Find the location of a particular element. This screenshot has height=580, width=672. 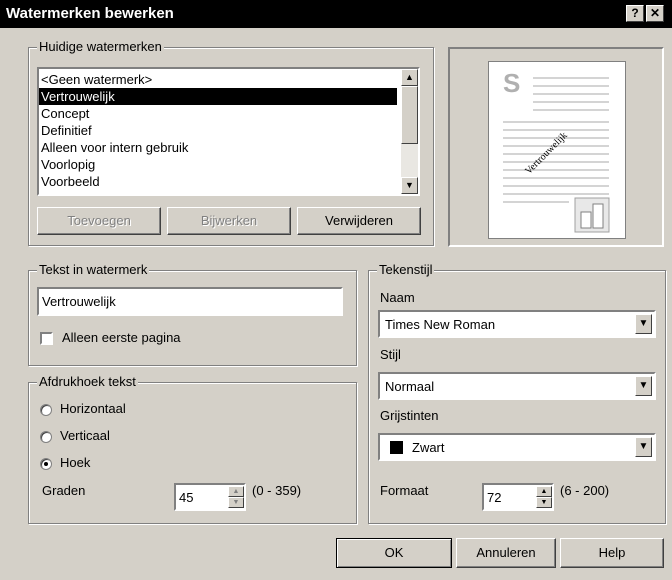

font-style-dropdown: Normaal ▼ is located at coordinates (517, 386).